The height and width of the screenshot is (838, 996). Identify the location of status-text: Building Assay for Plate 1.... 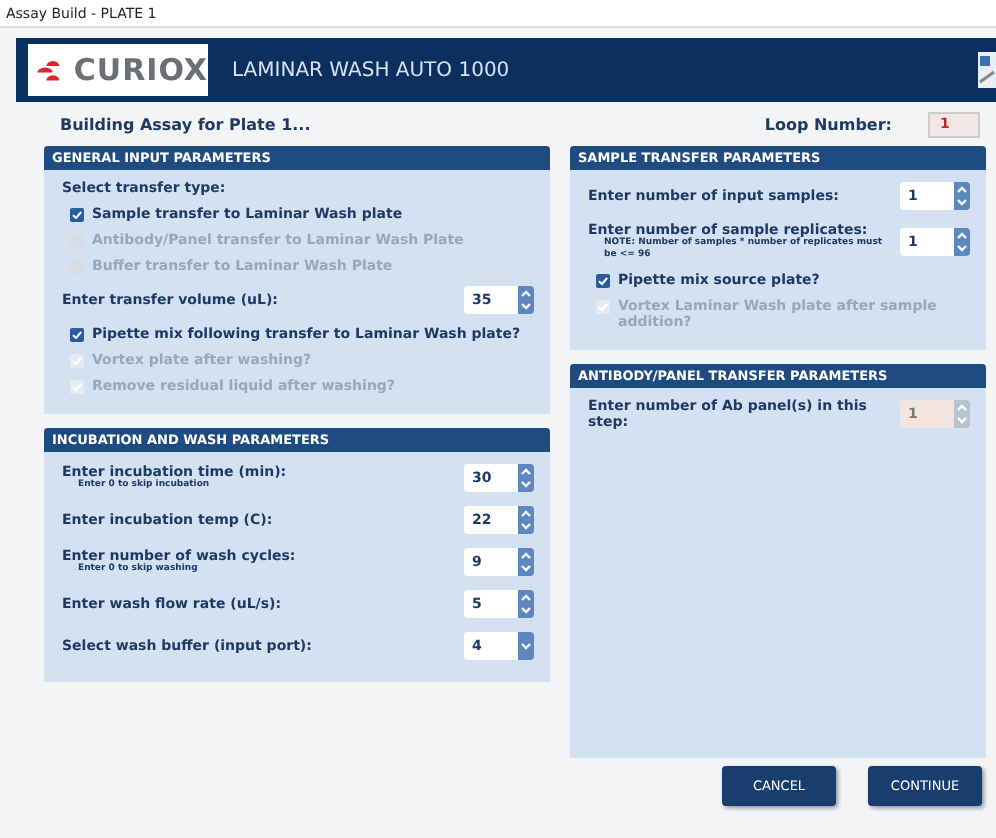
(186, 124).